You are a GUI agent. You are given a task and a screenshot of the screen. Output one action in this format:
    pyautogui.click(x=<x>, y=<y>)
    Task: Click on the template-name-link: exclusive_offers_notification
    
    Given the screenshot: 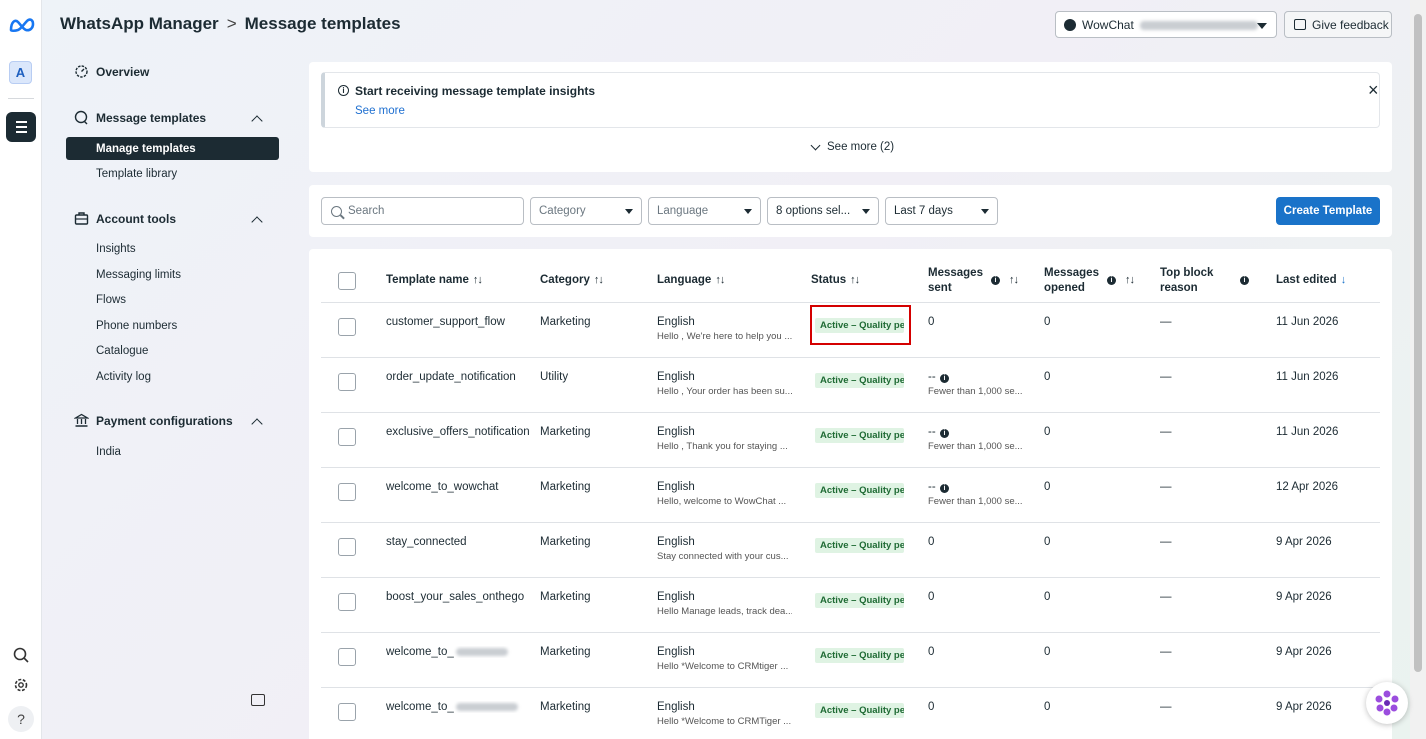 What is the action you would take?
    pyautogui.click(x=461, y=432)
    